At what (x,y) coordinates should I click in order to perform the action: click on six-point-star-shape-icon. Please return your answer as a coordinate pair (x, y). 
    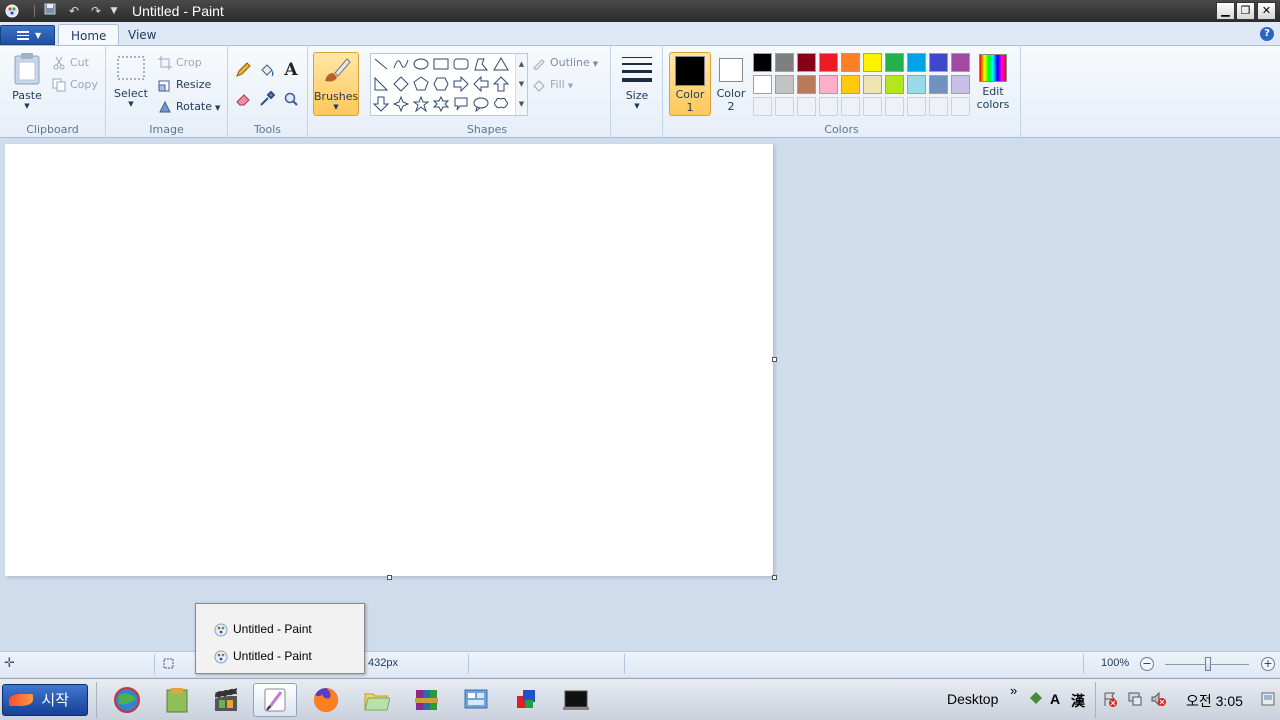
    Looking at the image, I should click on (441, 104).